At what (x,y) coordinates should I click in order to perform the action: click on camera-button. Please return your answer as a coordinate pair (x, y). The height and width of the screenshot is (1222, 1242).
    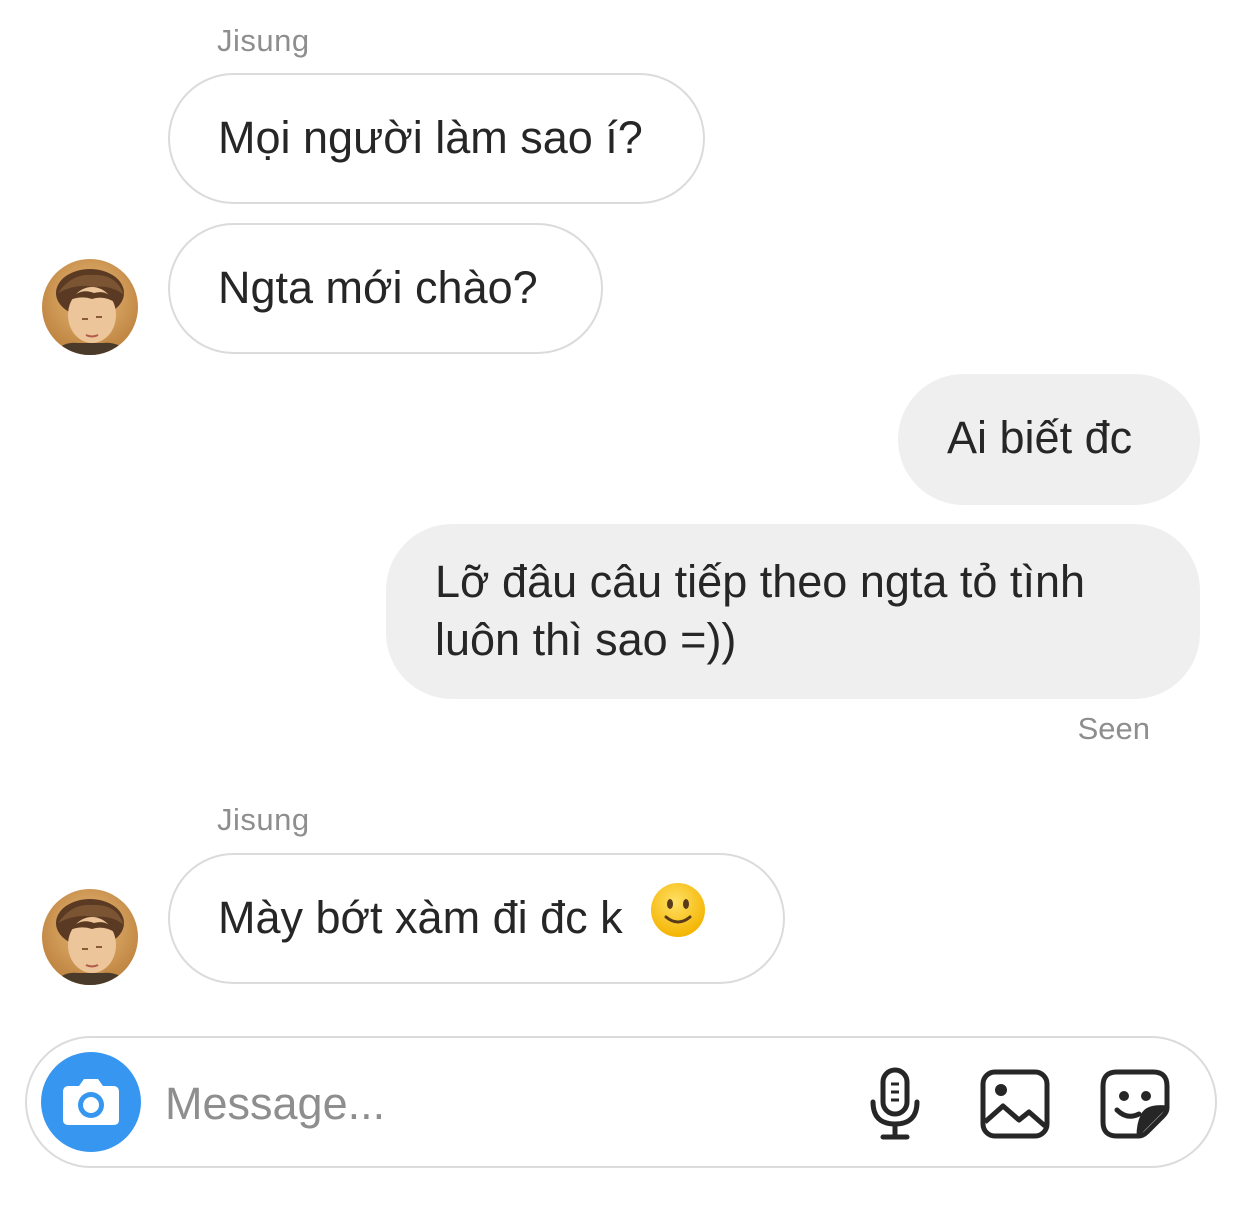
    Looking at the image, I should click on (91, 1102).